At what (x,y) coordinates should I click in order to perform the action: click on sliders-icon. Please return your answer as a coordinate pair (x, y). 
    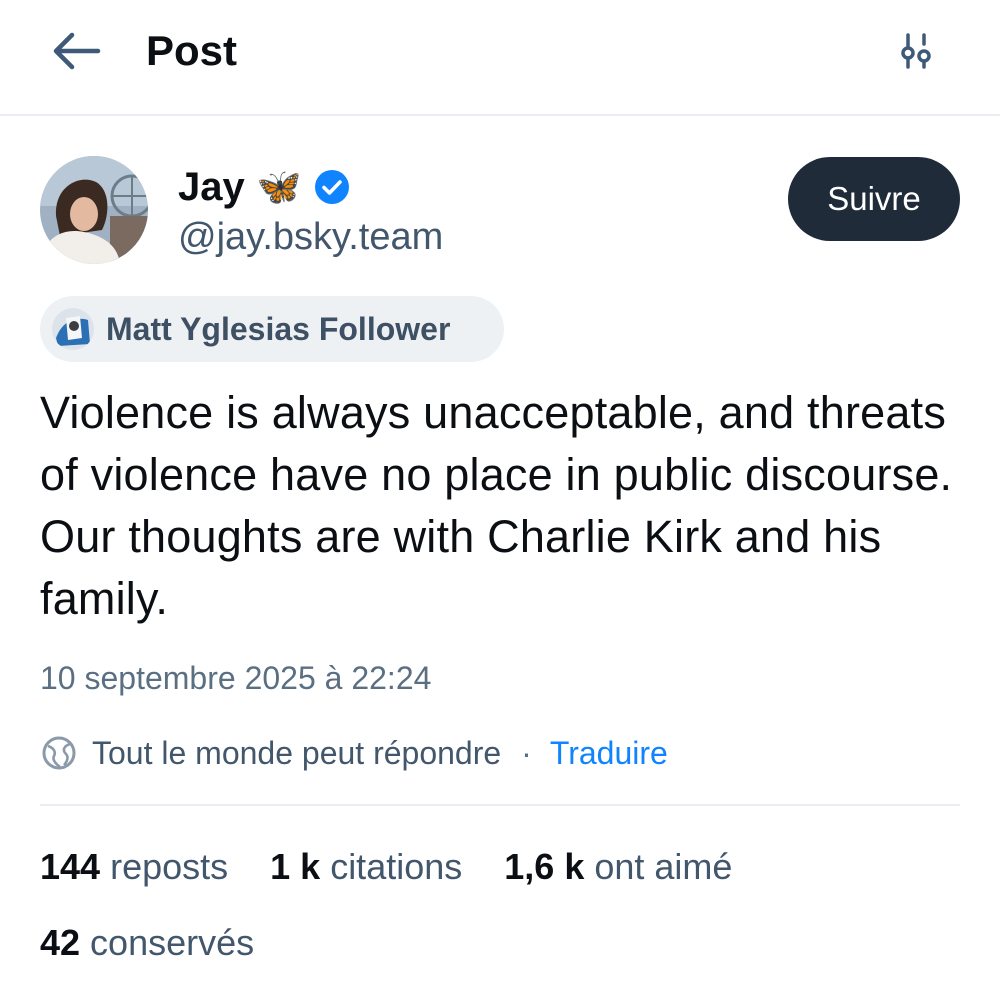
    Looking at the image, I should click on (916, 51).